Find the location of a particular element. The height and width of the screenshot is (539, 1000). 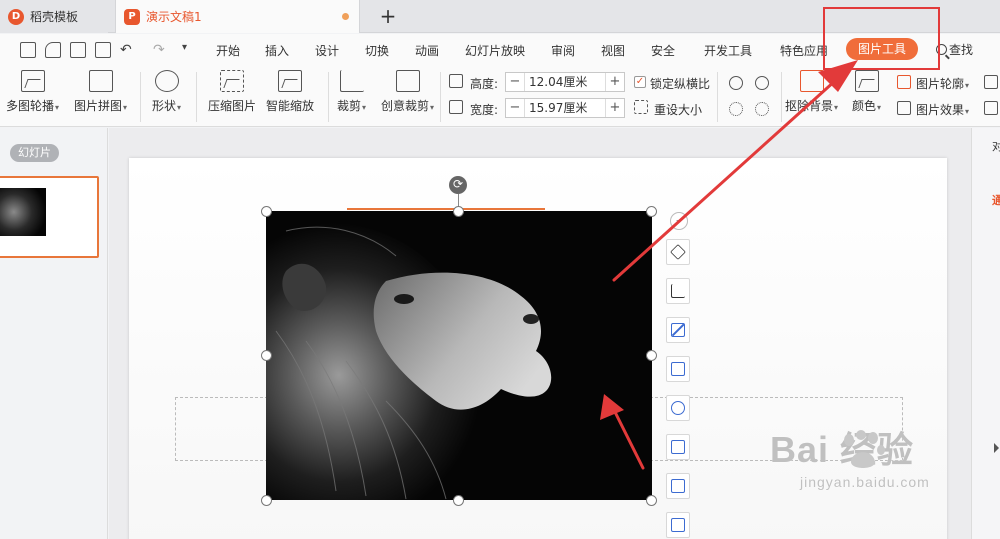

menu-transitions: 切换 is located at coordinates (377, 51).